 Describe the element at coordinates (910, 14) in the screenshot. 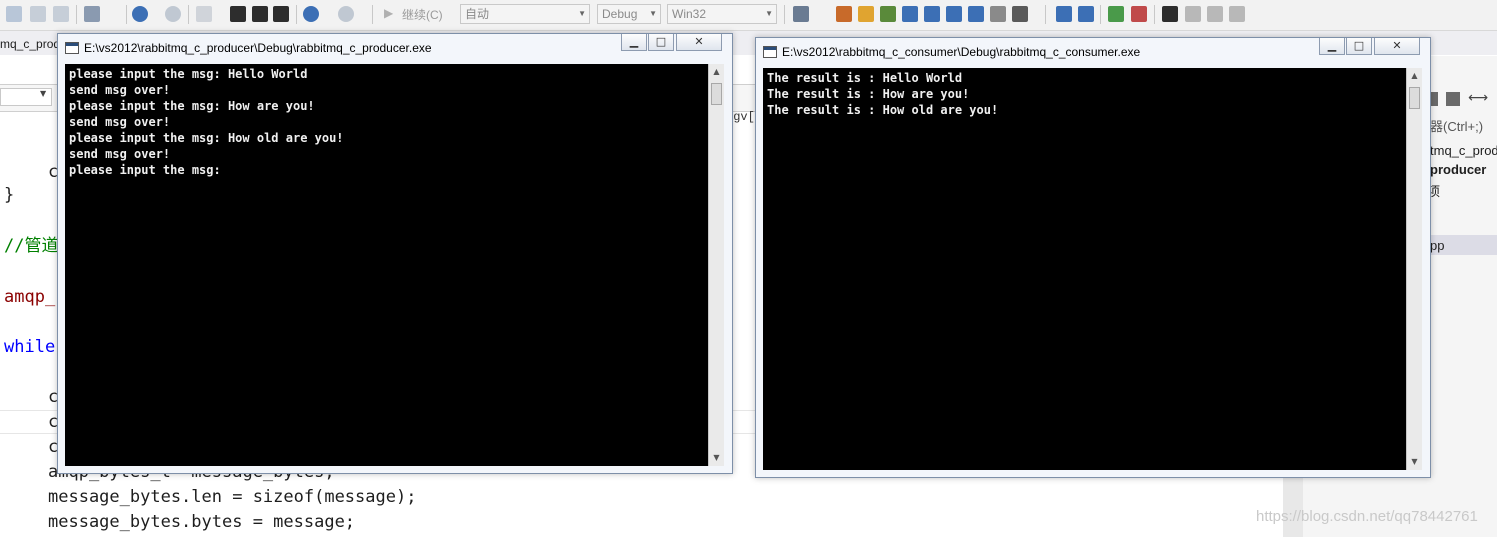

I see `find-icon` at that location.